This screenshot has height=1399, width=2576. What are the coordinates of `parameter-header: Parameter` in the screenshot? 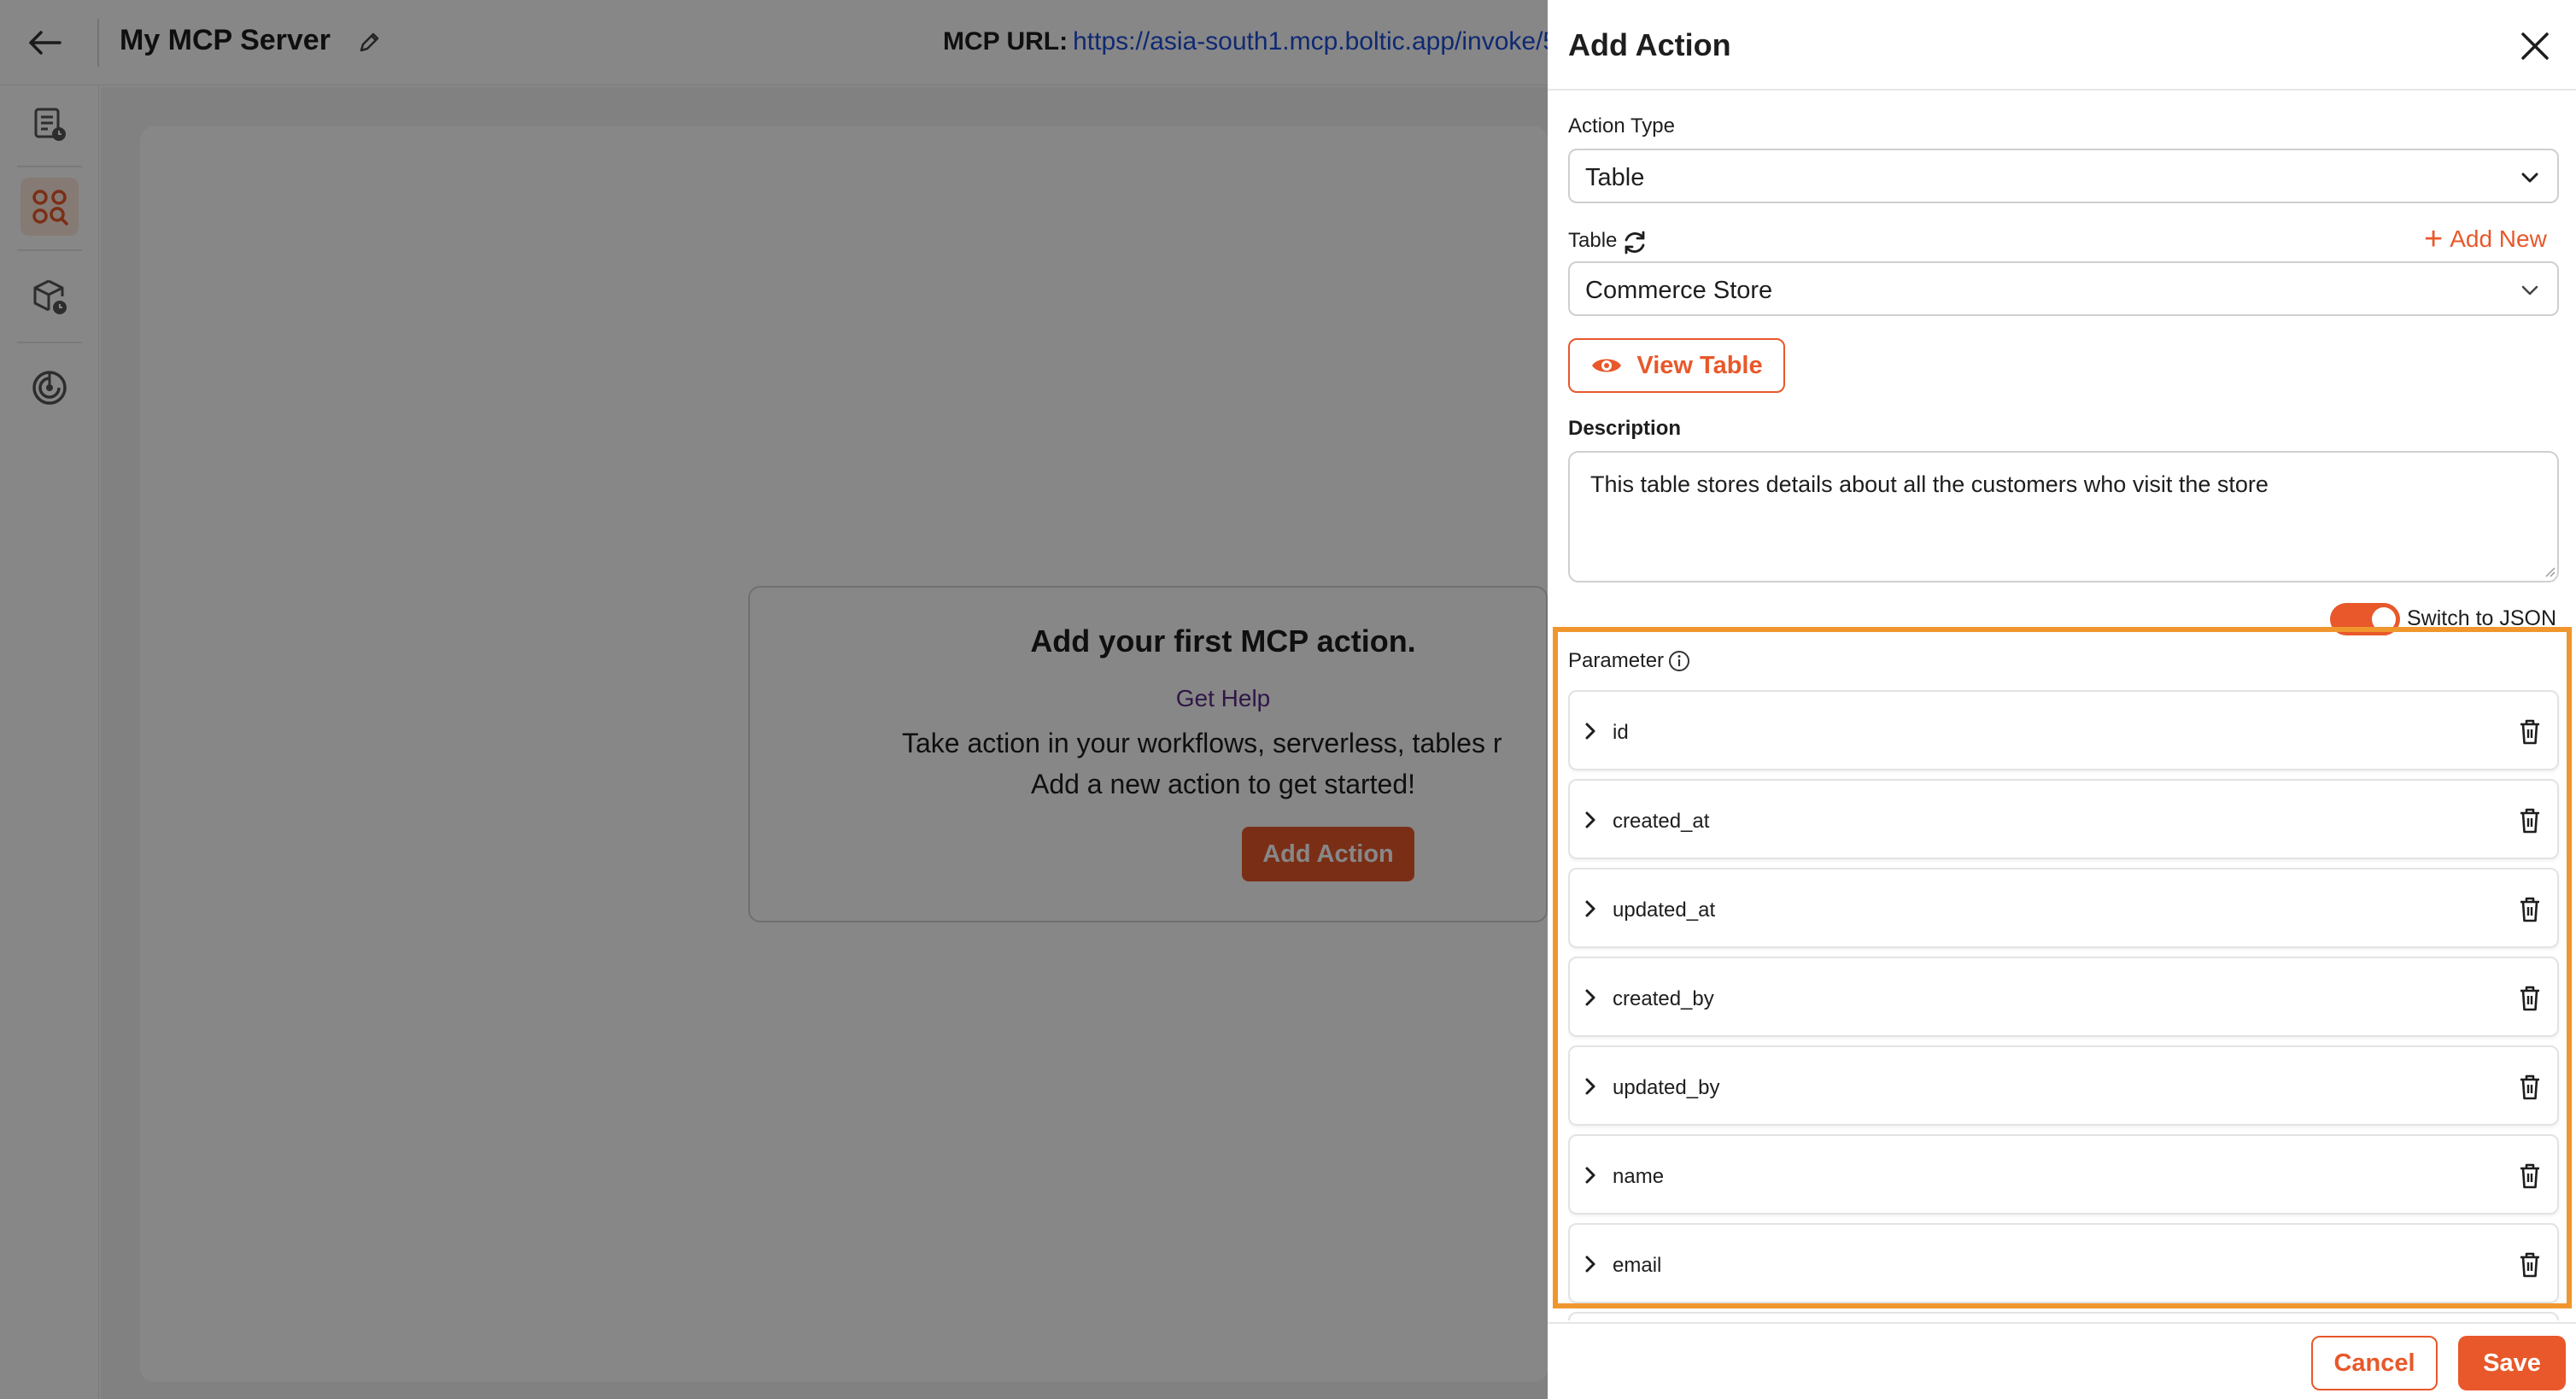 It's located at (1629, 661).